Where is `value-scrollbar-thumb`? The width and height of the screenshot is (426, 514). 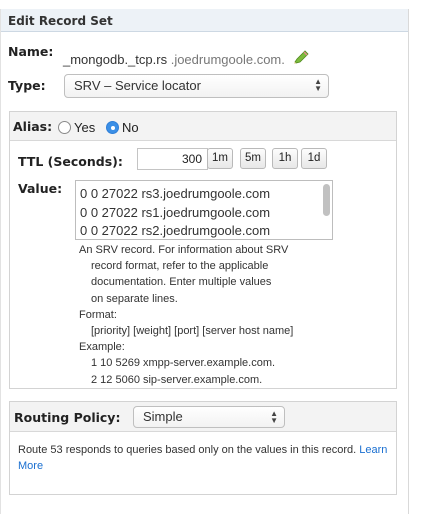
value-scrollbar-thumb is located at coordinates (326, 200).